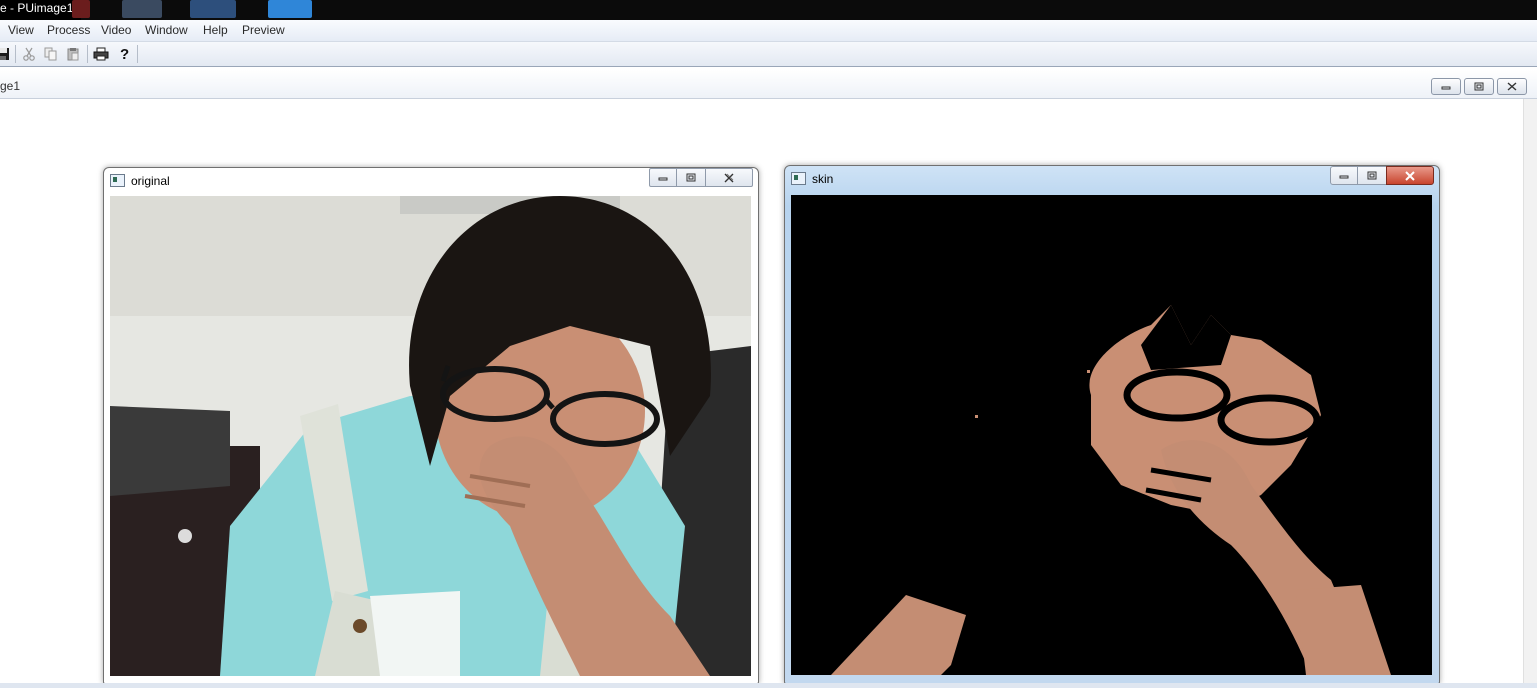  I want to click on help-icon: ?, so click(125, 54).